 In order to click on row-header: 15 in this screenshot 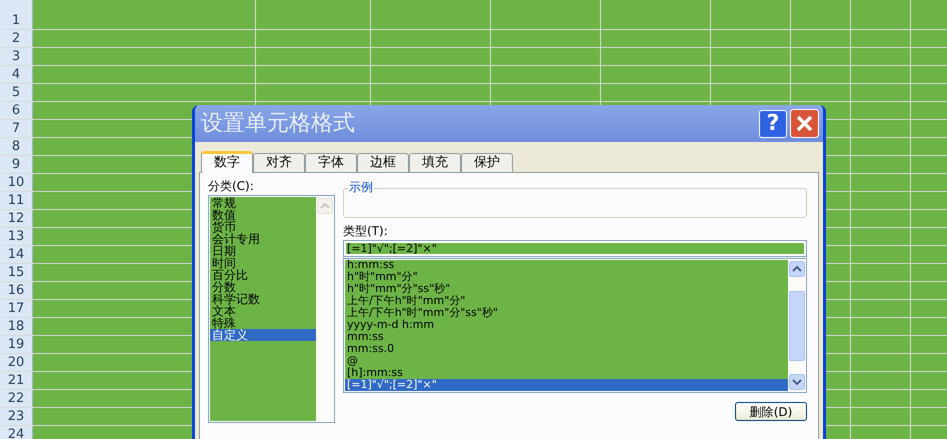, I will do `click(16, 272)`.